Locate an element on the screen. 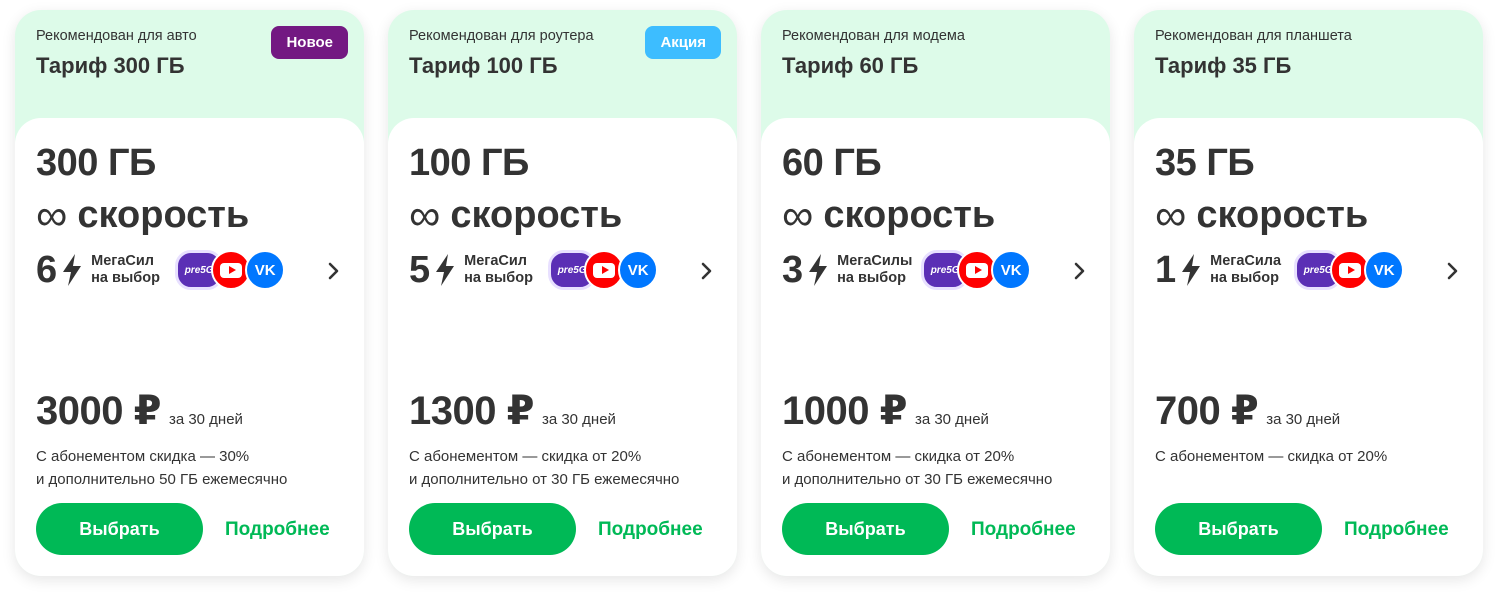  discount-line-2: и дополнительно 50 ГБ ежемесячно is located at coordinates (162, 479).